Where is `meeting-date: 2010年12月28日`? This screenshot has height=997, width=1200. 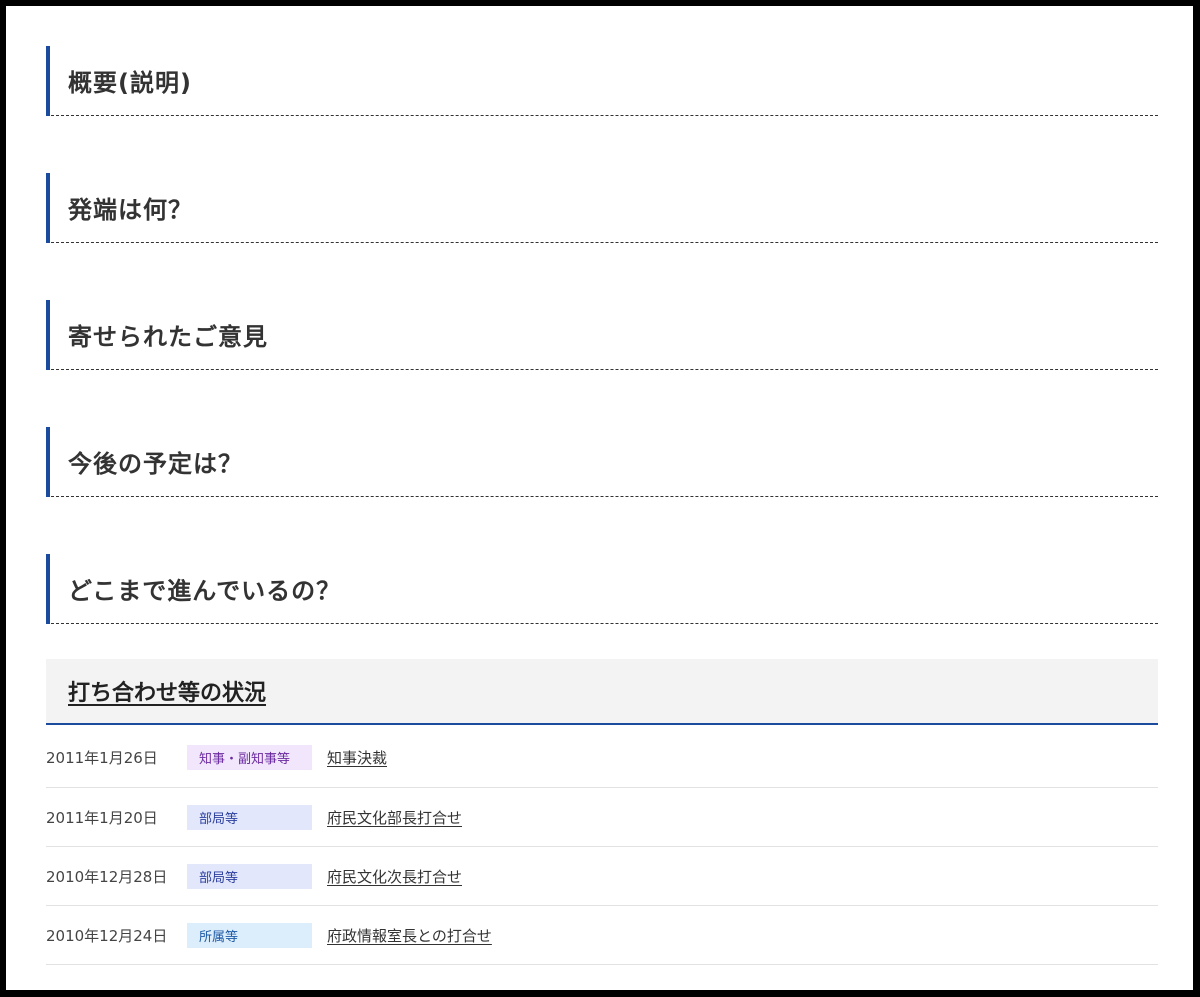
meeting-date: 2010年12月28日 is located at coordinates (107, 876).